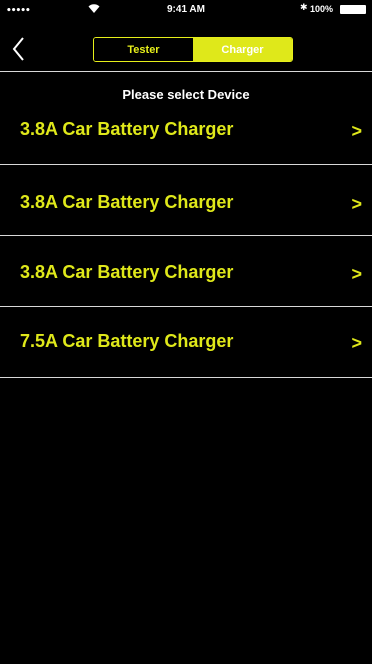  What do you see at coordinates (186, 377) in the screenshot?
I see `row-divider` at bounding box center [186, 377].